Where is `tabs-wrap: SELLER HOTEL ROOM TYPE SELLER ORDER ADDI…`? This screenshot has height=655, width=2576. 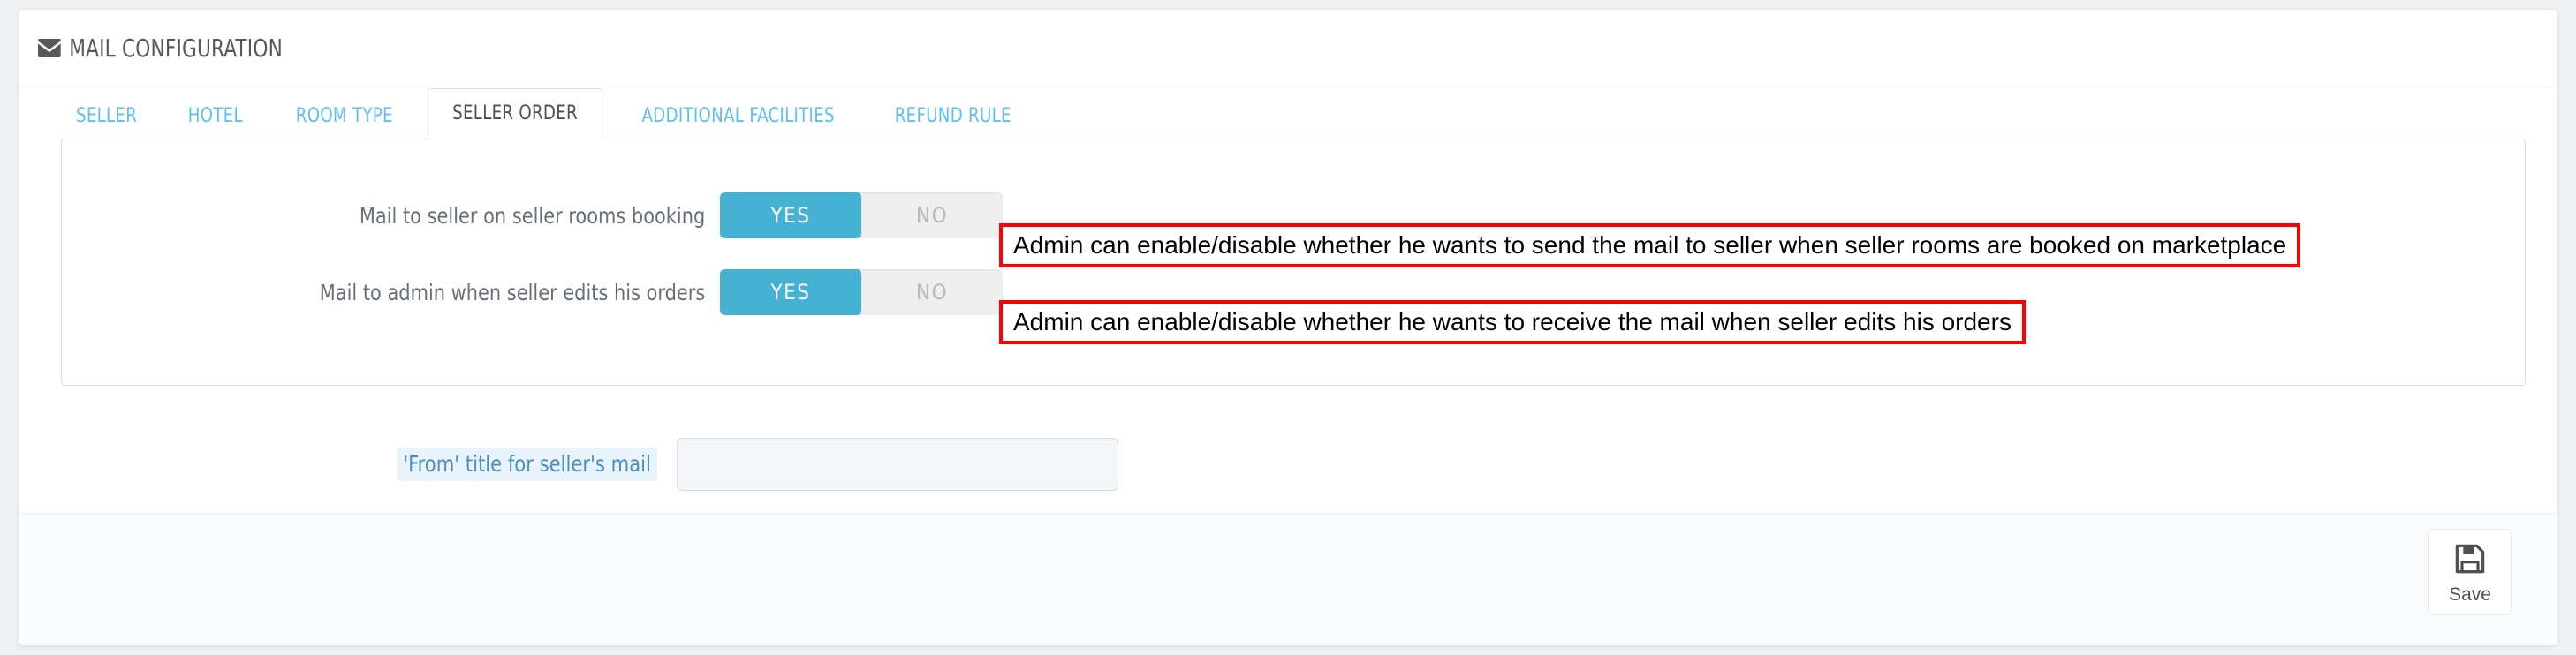
tabs-wrap: SELLER HOTEL ROOM TYPE SELLER ORDER ADDI… is located at coordinates (1288, 113).